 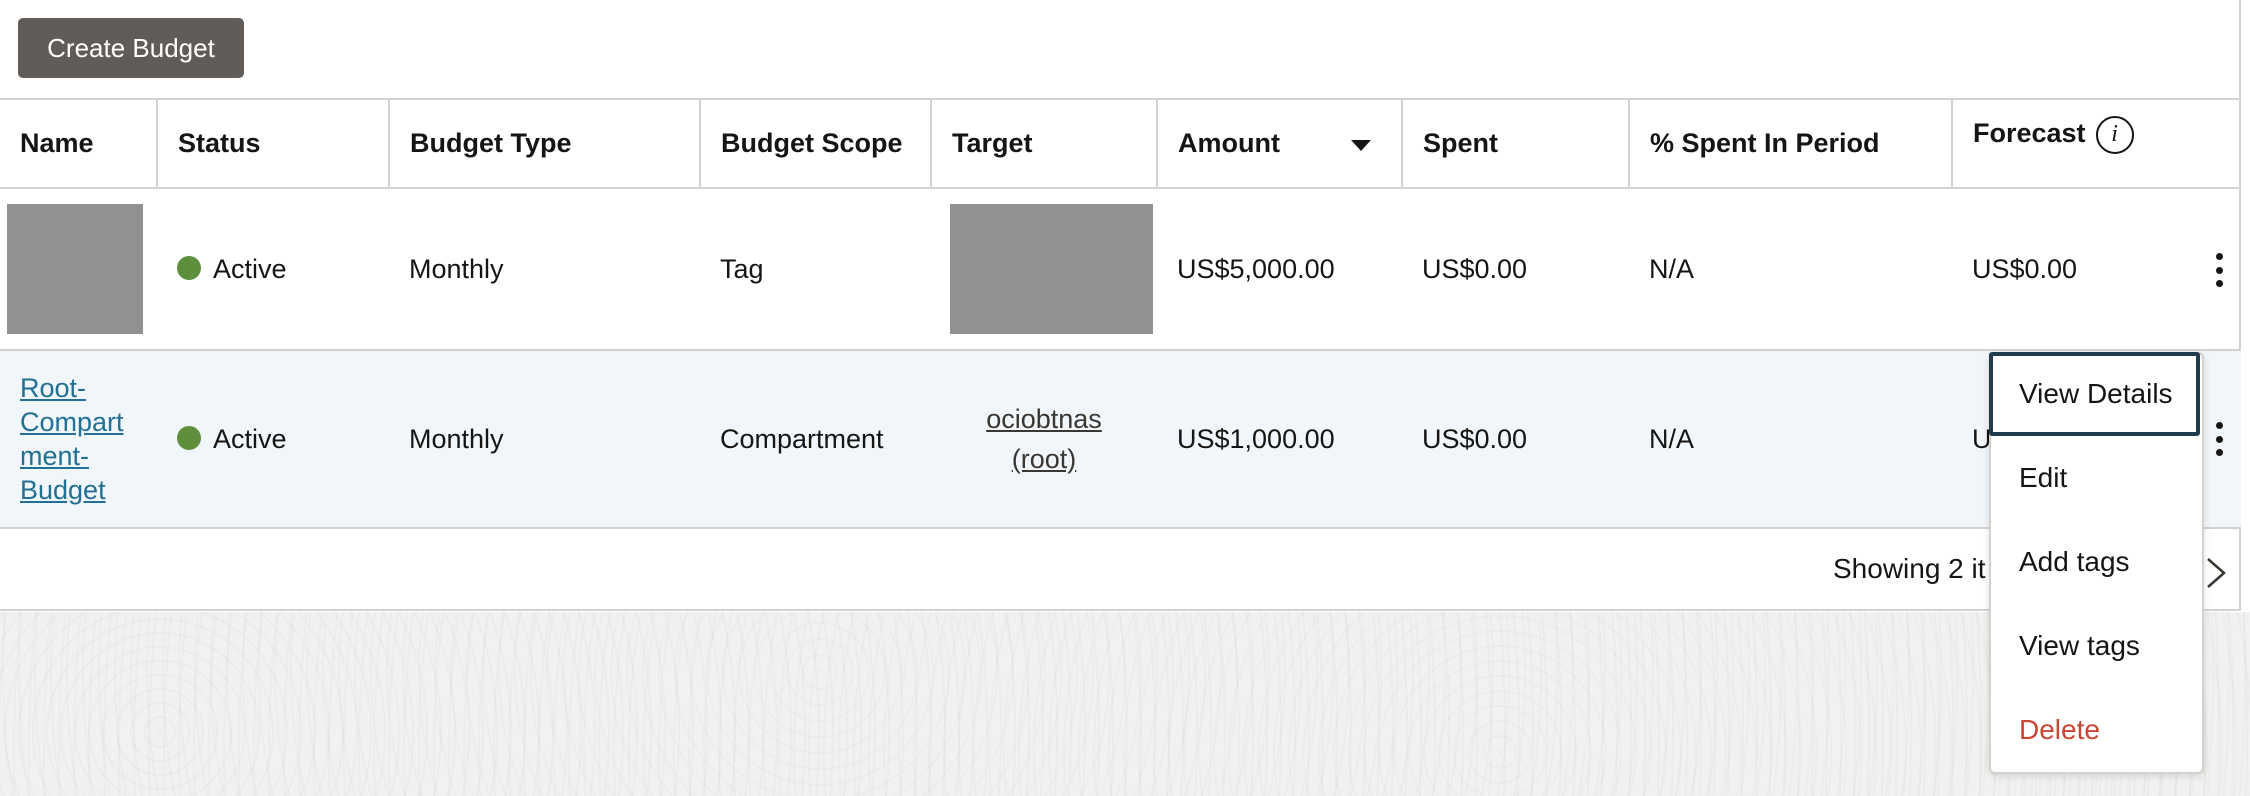 I want to click on cell-target: ociobtnas (root), so click(x=1044, y=439).